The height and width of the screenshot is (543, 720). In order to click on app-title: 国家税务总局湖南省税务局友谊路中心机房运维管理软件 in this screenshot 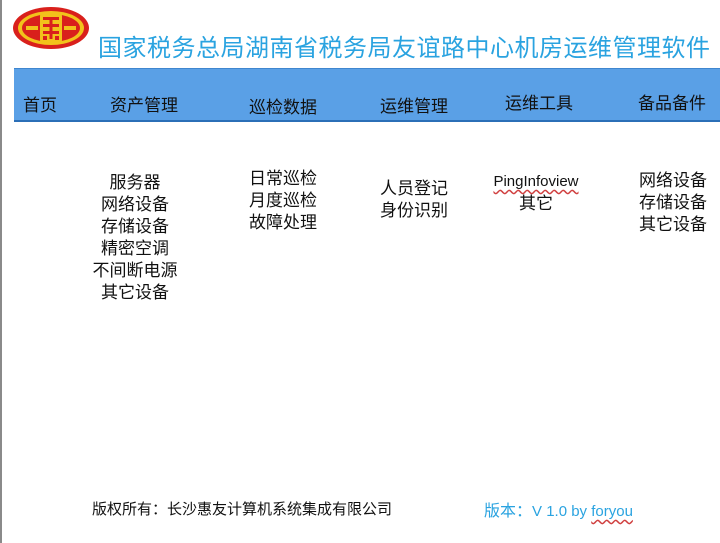, I will do `click(404, 48)`.